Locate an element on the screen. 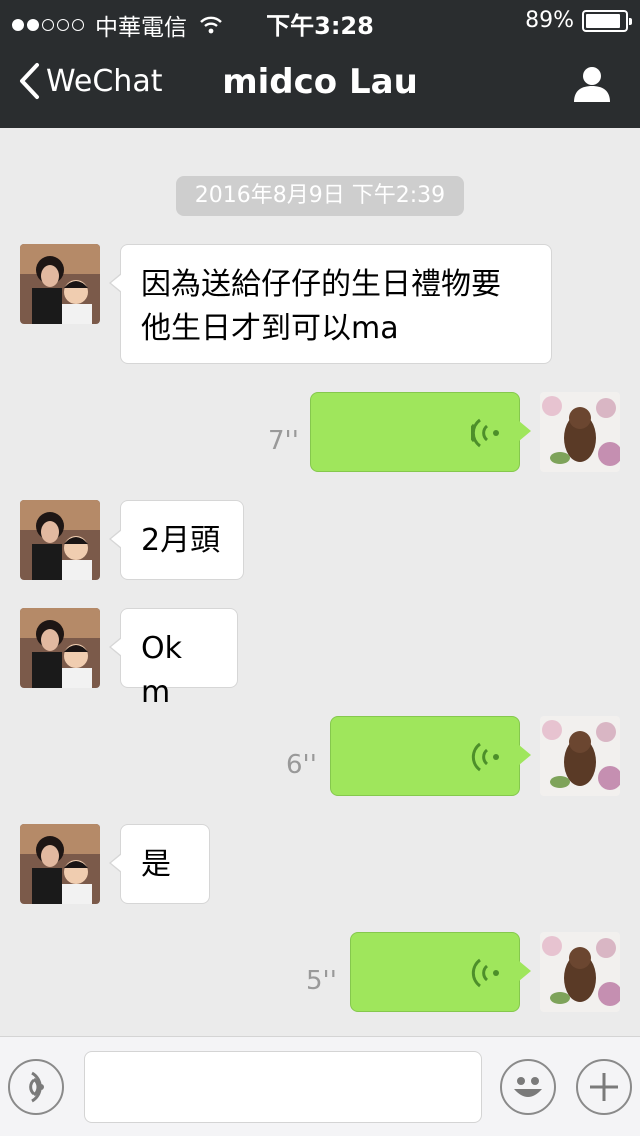  chat-title: midco Lau is located at coordinates (320, 82).